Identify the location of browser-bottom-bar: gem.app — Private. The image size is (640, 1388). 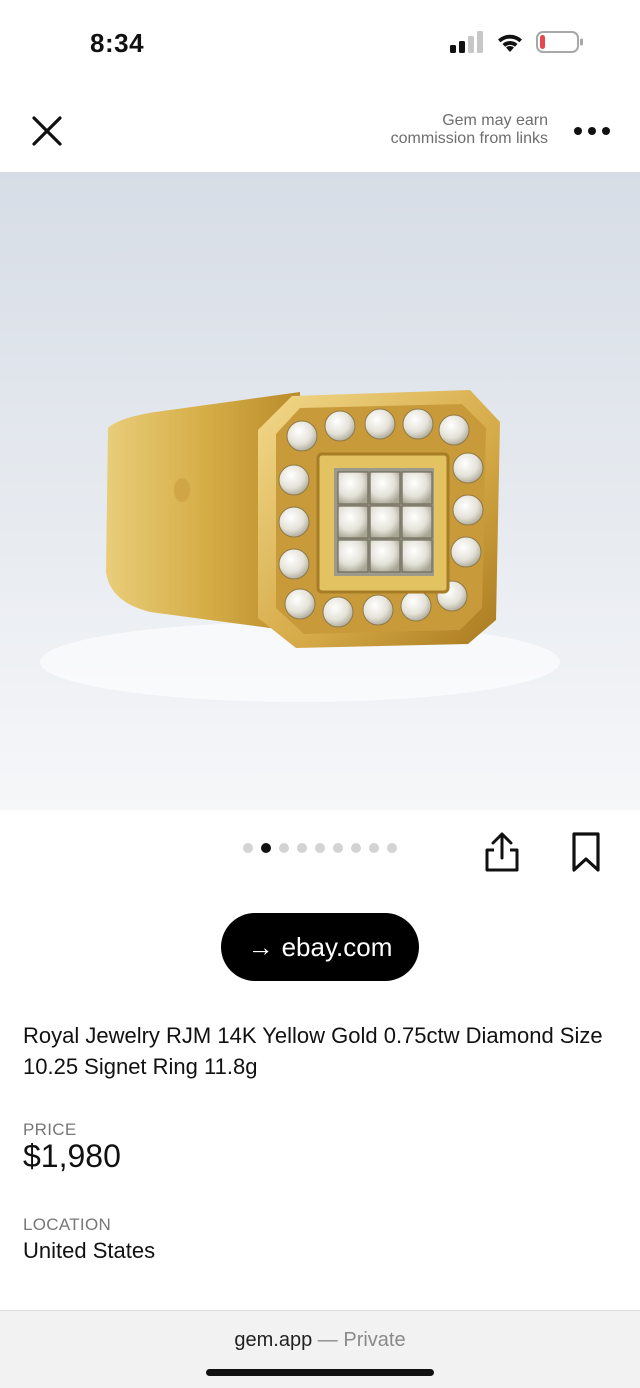
(320, 1349).